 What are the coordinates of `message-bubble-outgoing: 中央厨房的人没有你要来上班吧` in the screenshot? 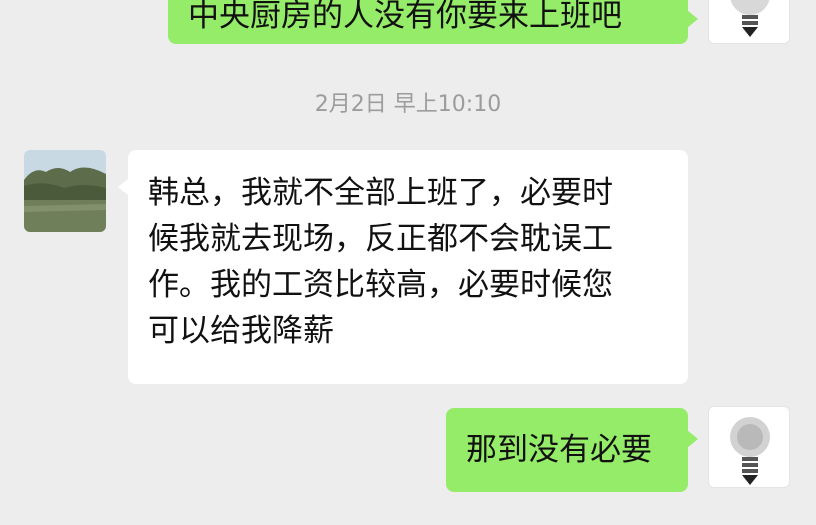 It's located at (433, 22).